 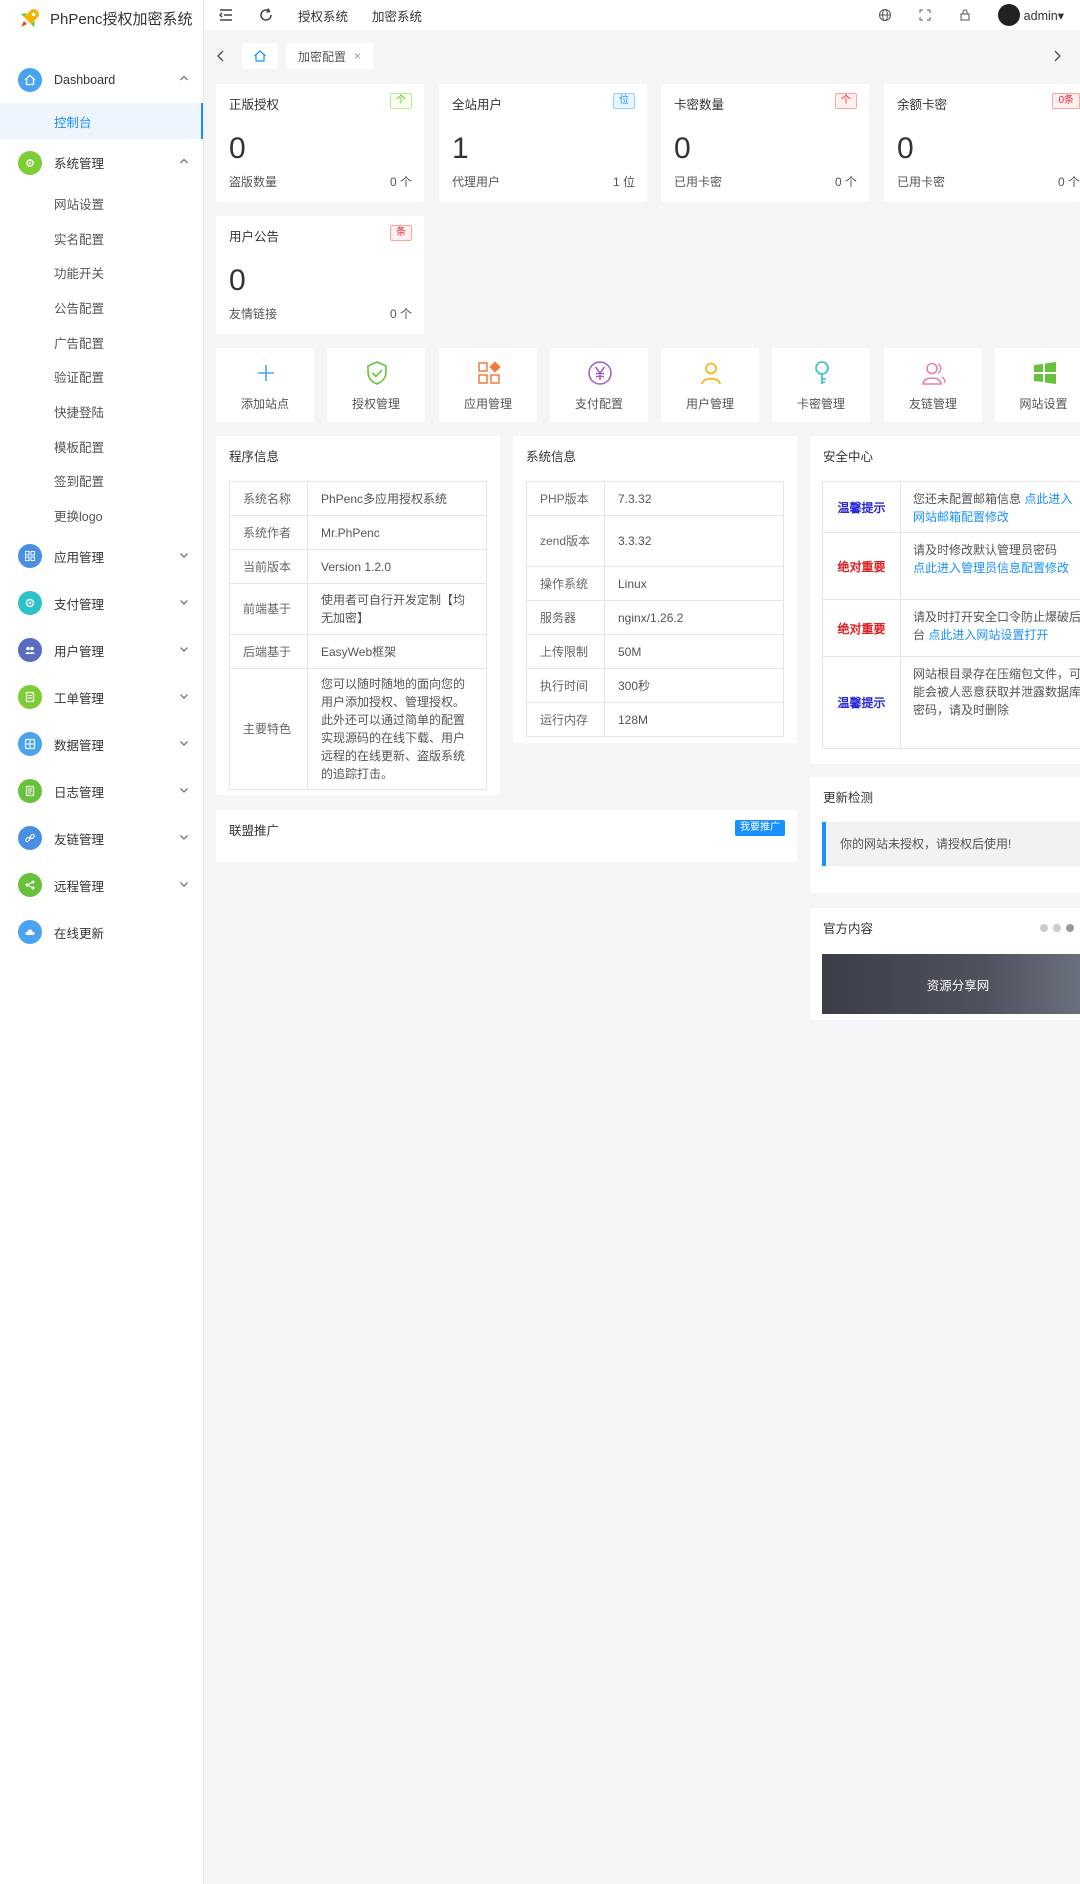 I want to click on sidebar-subitem-signin: 签到配置, so click(x=101, y=481).